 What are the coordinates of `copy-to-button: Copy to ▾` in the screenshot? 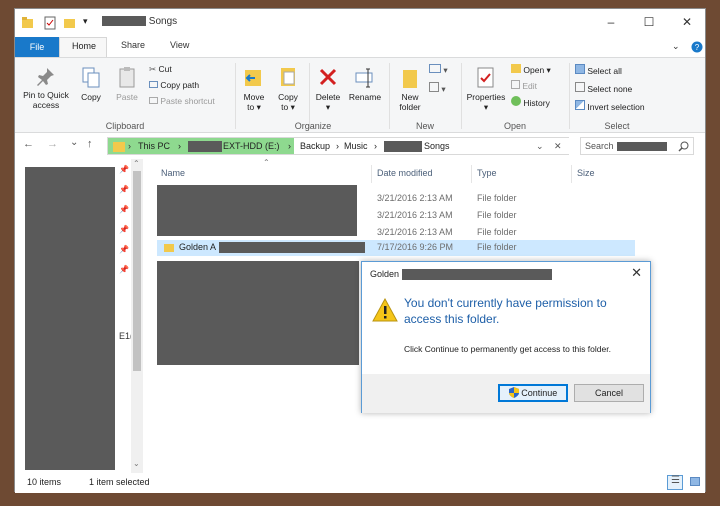 It's located at (288, 89).